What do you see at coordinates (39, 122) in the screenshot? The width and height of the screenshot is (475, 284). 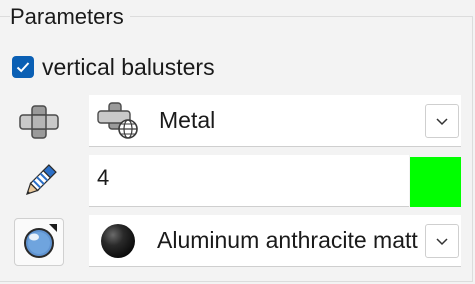 I see `baluster-profile-icon` at bounding box center [39, 122].